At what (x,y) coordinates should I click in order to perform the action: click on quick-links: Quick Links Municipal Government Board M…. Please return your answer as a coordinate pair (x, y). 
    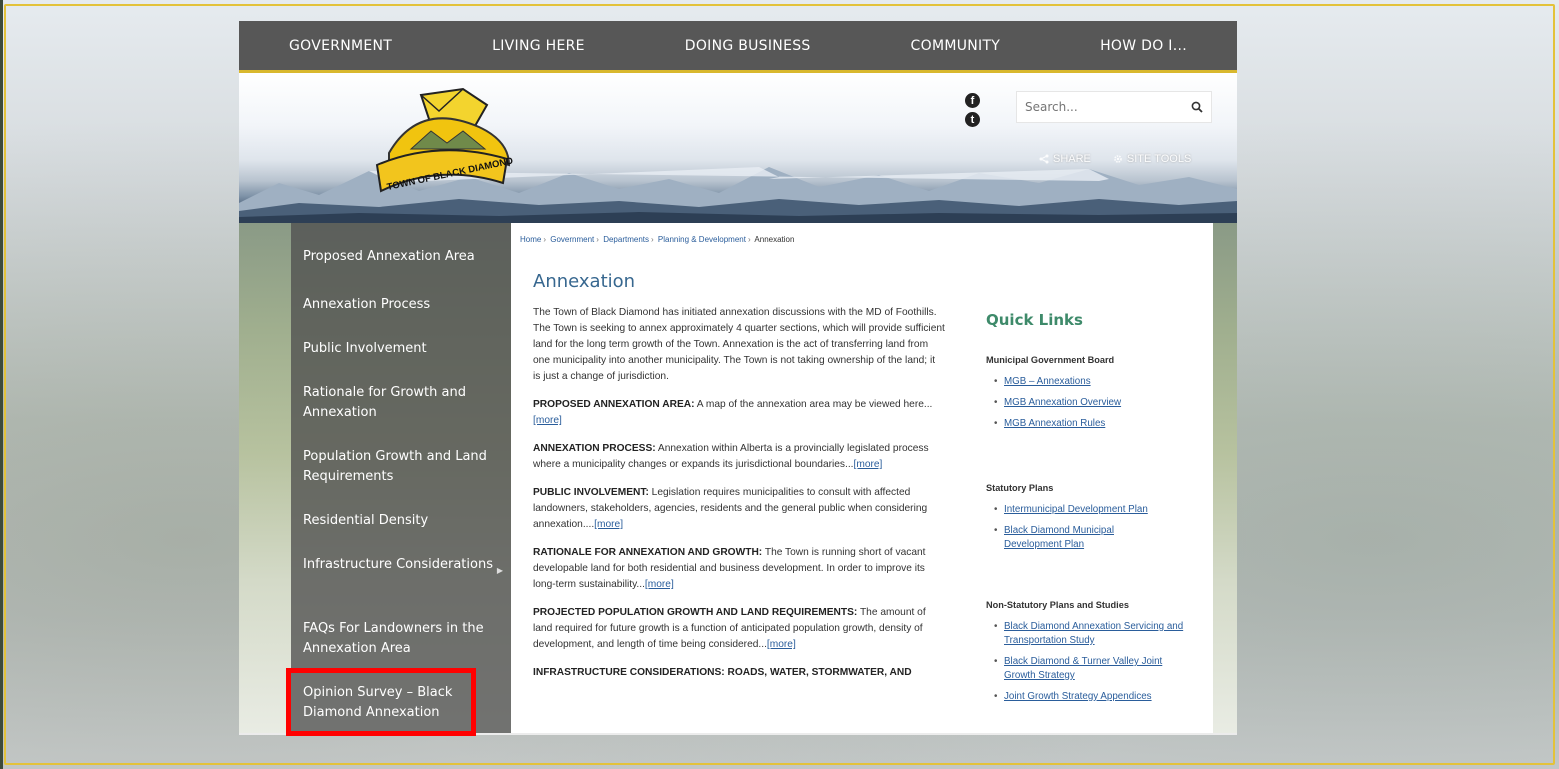
    Looking at the image, I should click on (1096, 511).